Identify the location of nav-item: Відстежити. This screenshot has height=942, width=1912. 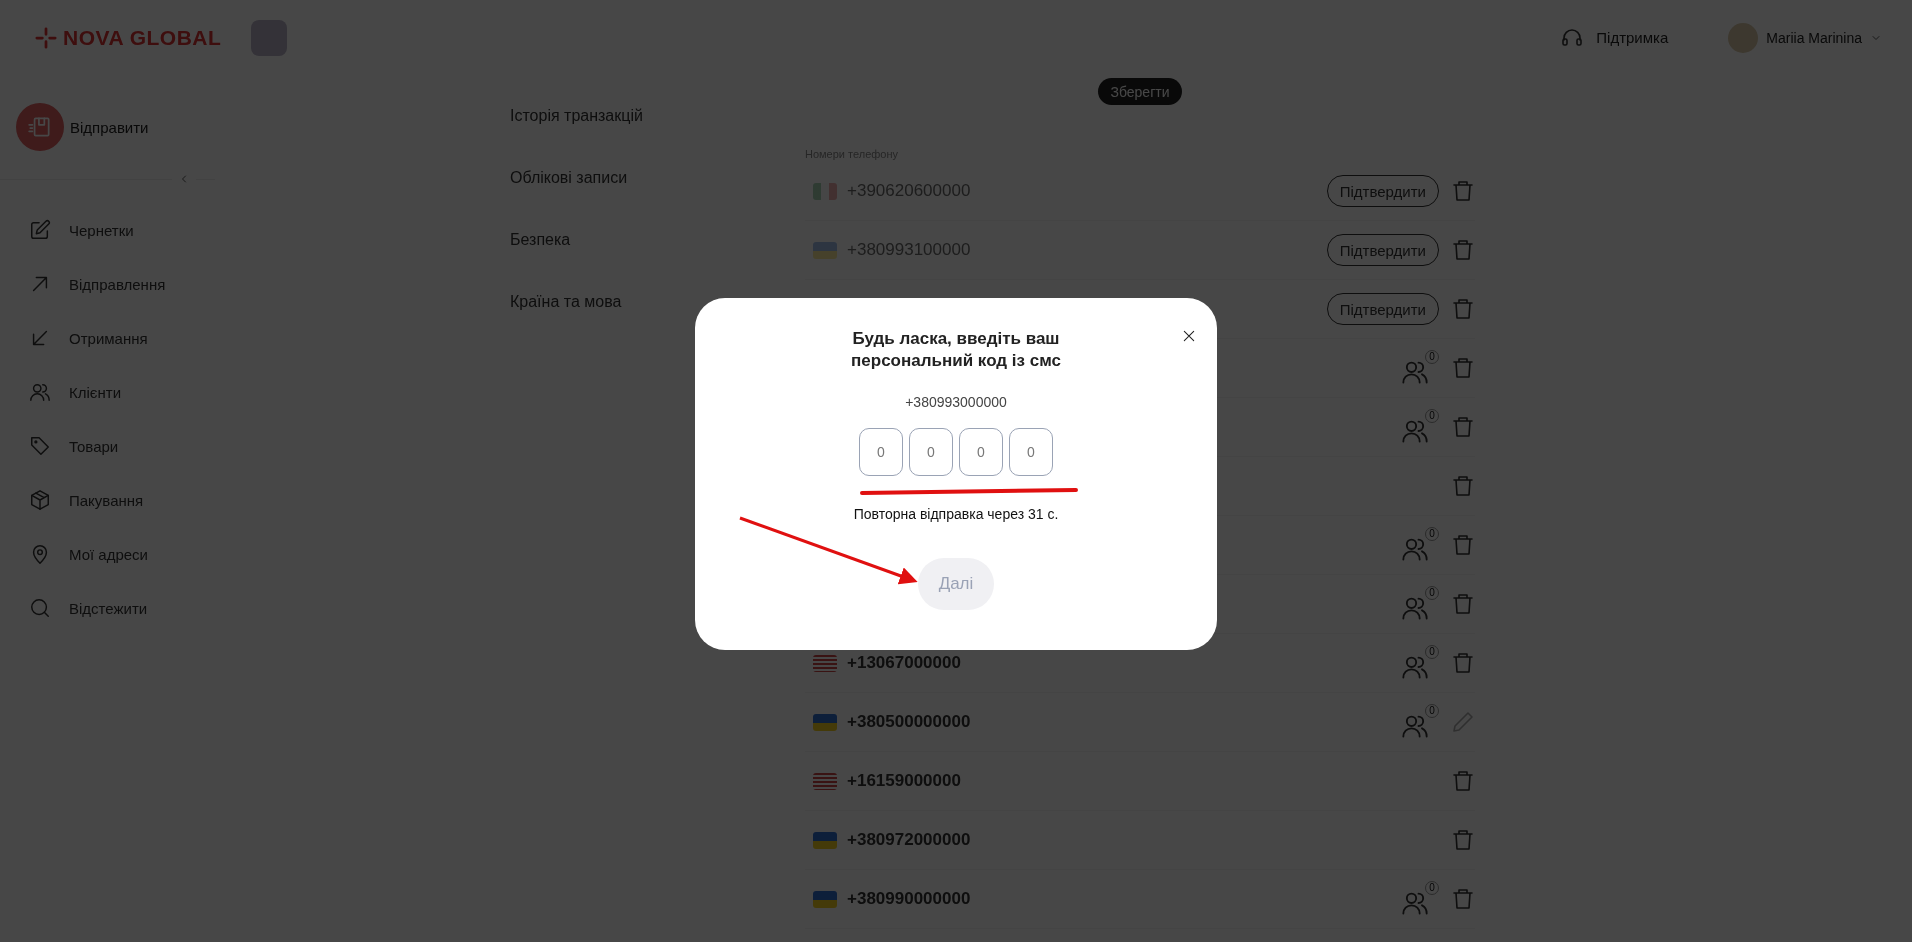
(107, 608).